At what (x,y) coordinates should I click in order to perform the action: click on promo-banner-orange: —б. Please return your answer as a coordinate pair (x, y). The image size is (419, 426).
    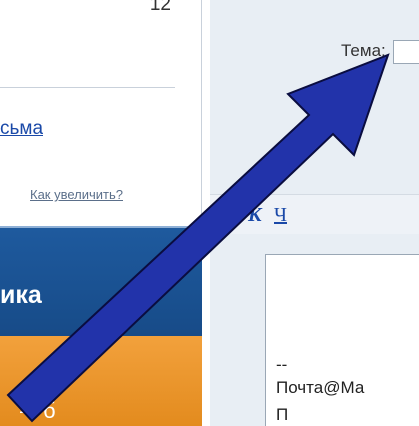
    Looking at the image, I should click on (101, 381).